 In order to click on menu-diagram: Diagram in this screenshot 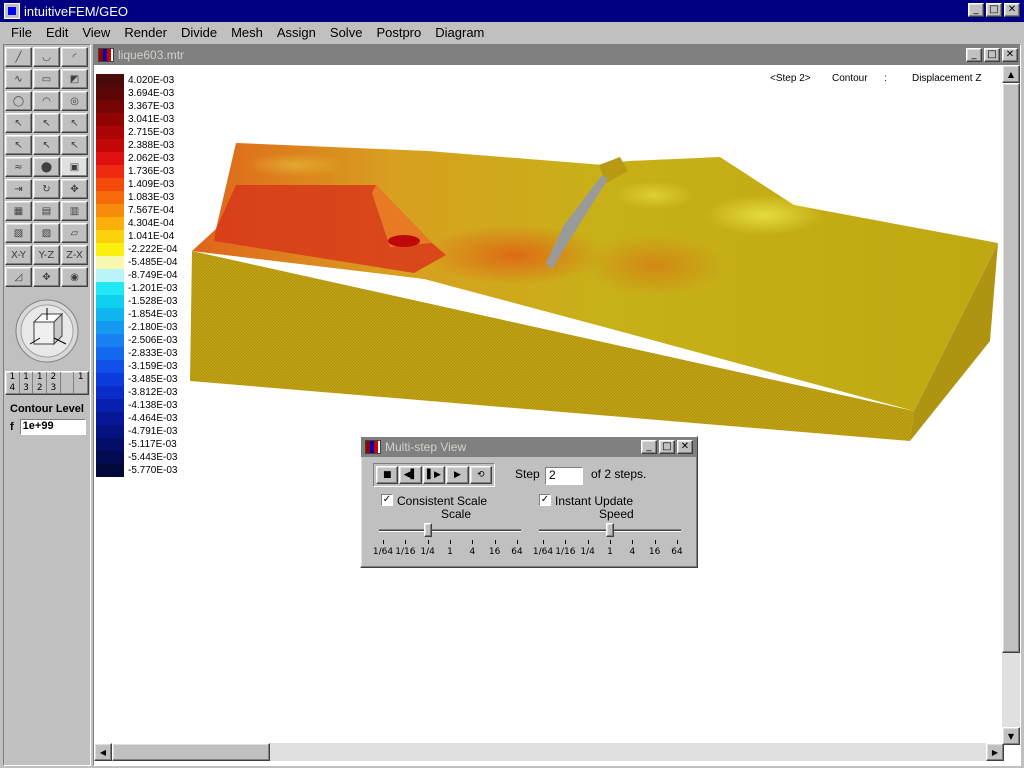, I will do `click(459, 32)`.